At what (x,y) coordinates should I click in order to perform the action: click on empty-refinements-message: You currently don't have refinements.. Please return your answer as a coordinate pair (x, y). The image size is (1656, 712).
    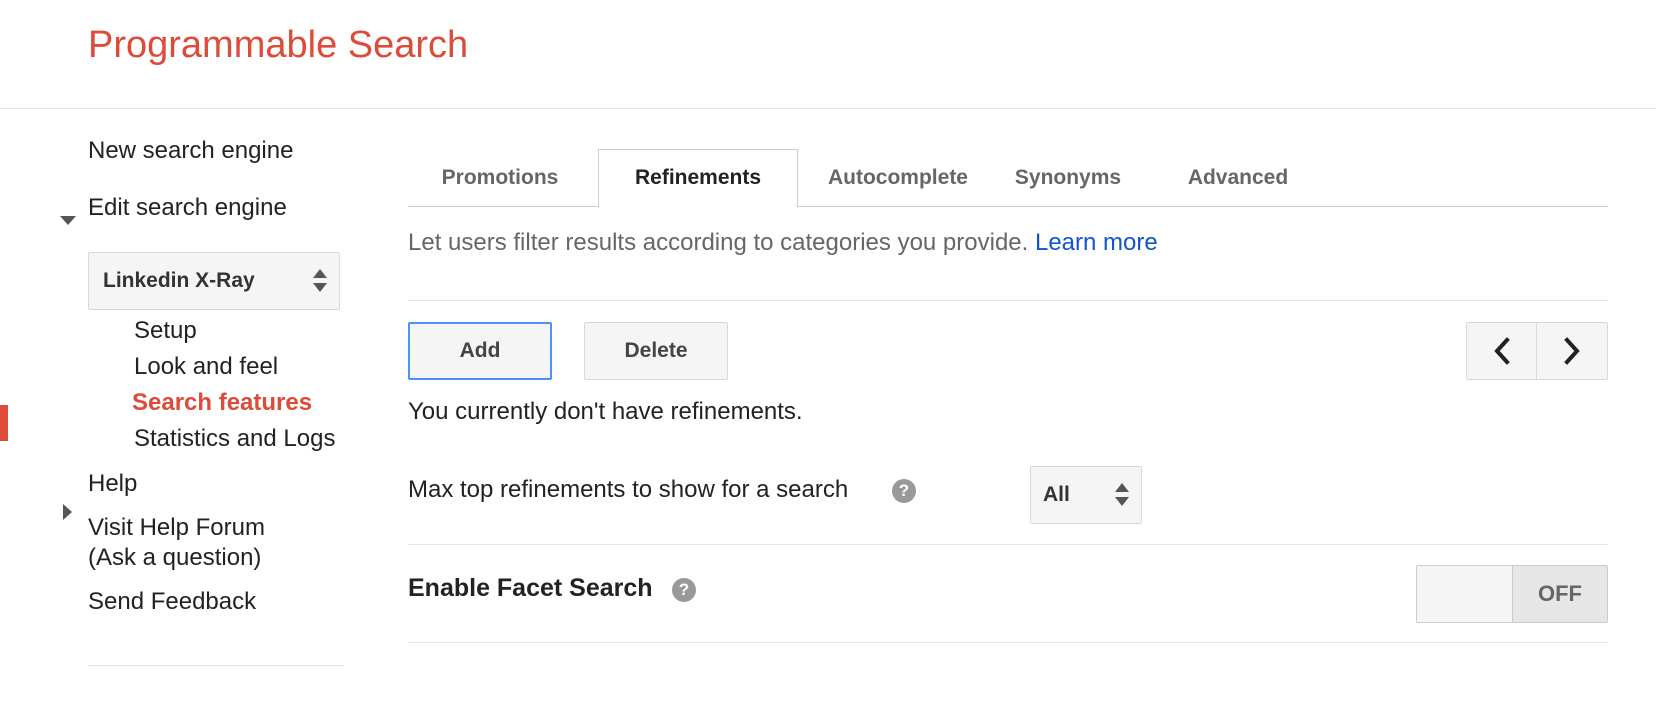
    Looking at the image, I should click on (605, 411).